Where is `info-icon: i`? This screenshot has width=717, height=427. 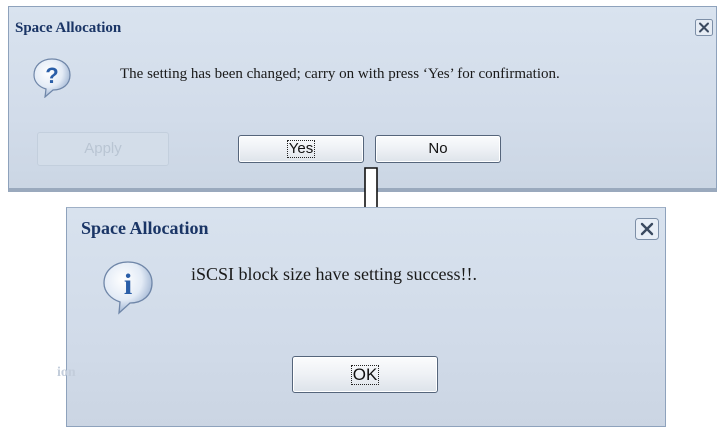
info-icon: i is located at coordinates (128, 287).